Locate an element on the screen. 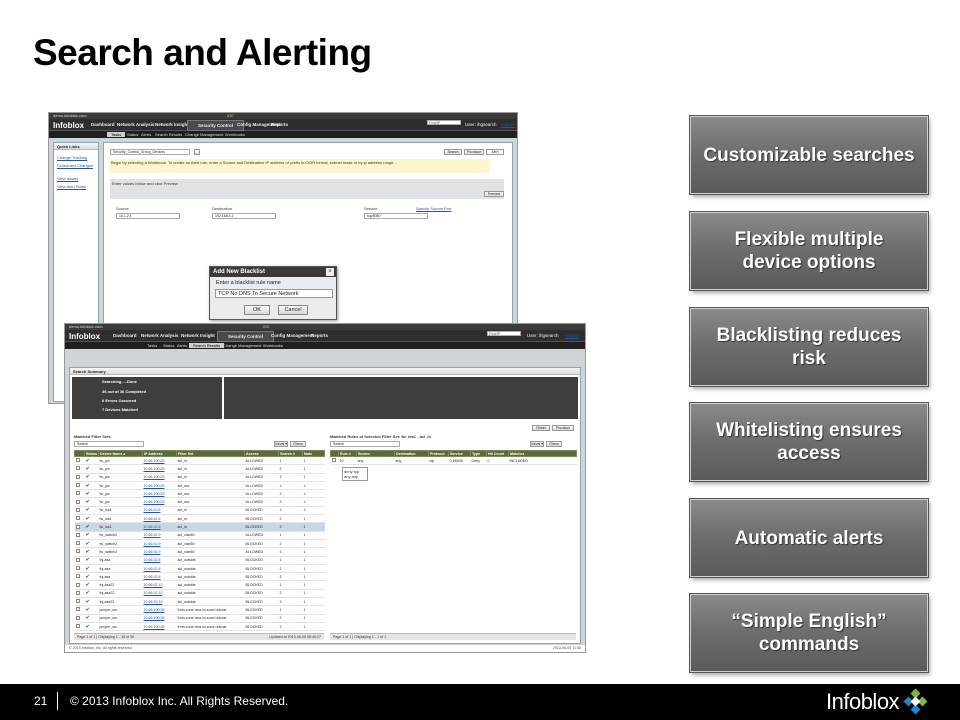 The width and height of the screenshot is (960, 720). source-input: 10.1.2.1 is located at coordinates (148, 216).